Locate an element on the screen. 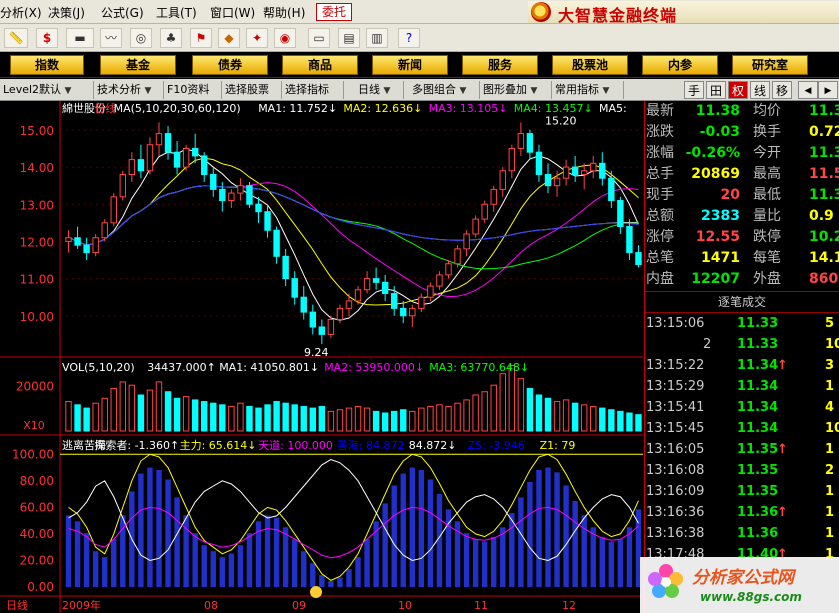  tick-time: 13:16:05 is located at coordinates (675, 449).